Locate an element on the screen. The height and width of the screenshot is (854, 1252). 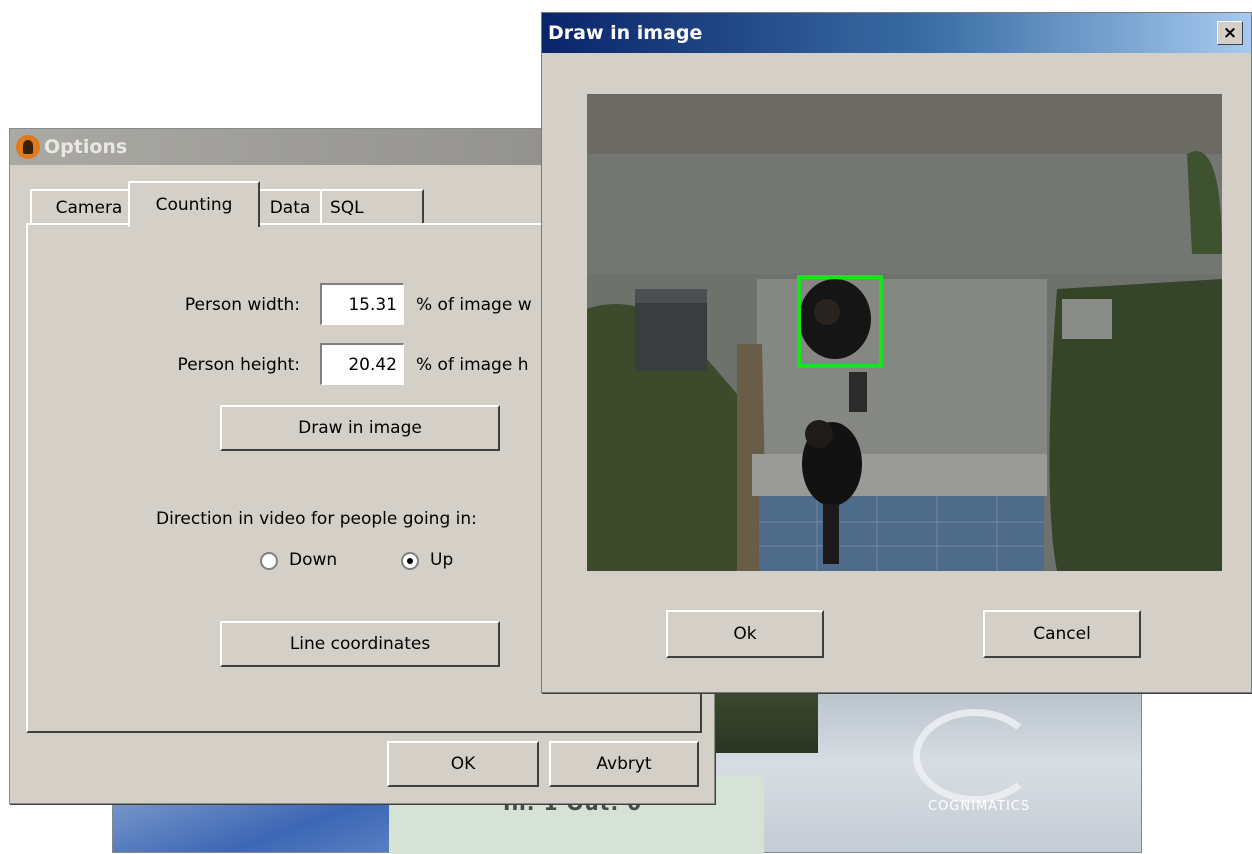
line-coordinates-button: Line coordinates is located at coordinates (360, 644).